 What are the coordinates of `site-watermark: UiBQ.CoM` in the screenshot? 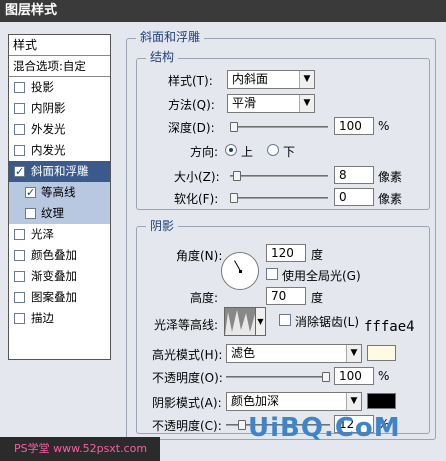 It's located at (324, 428).